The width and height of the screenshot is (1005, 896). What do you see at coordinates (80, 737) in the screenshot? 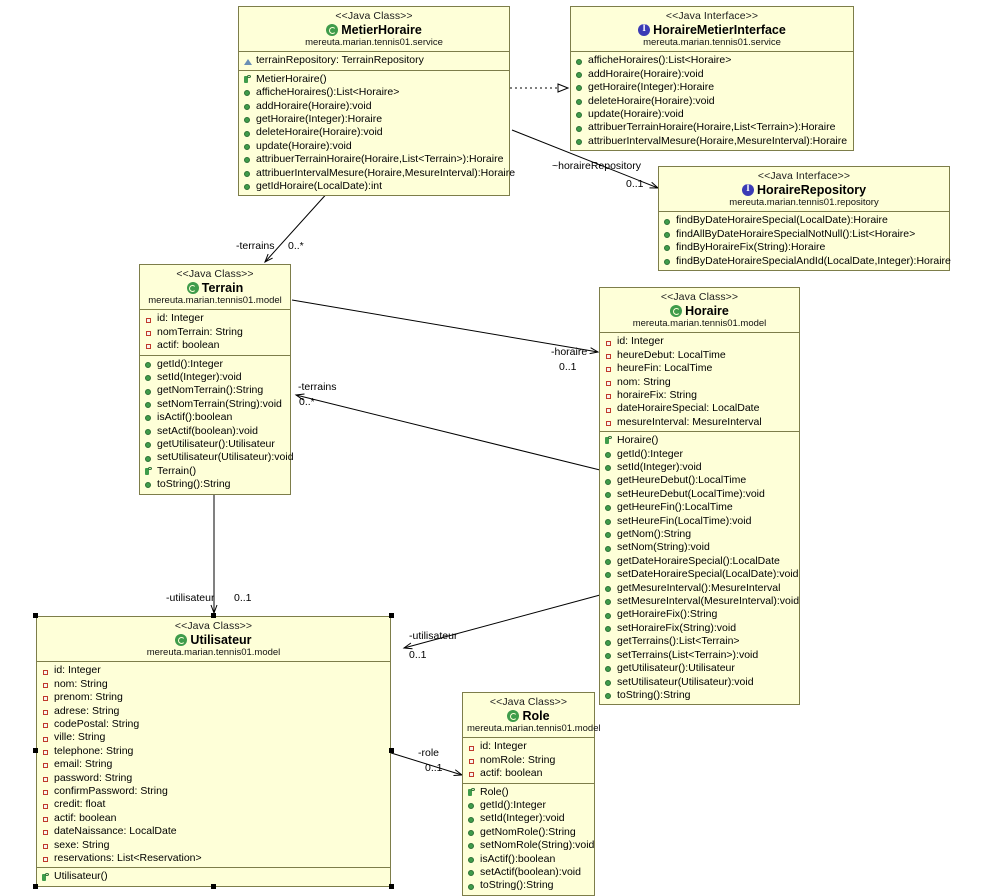
I see `attribute-label: ville: String` at bounding box center [80, 737].